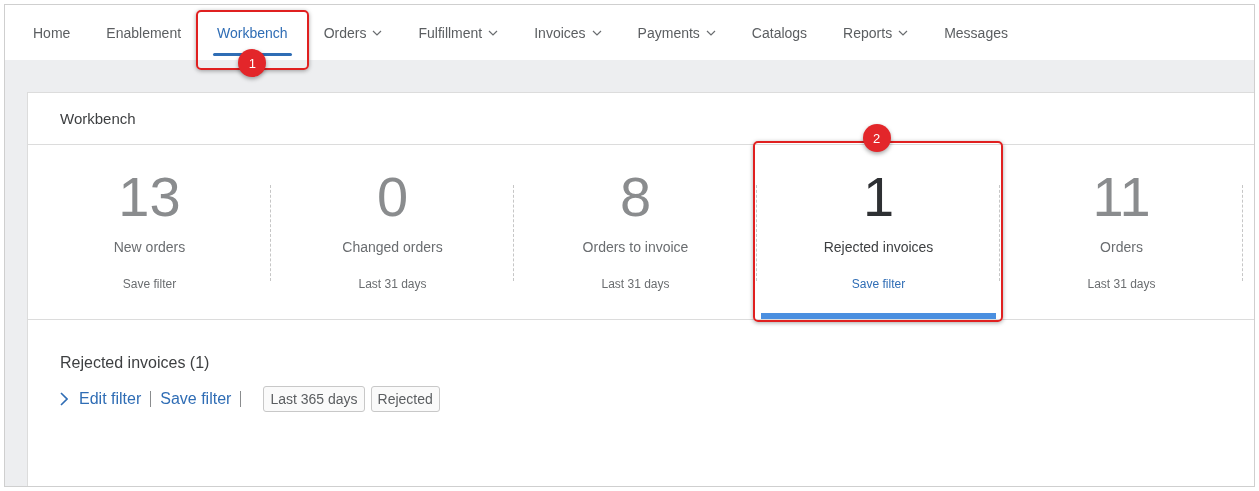 The width and height of the screenshot is (1259, 491). I want to click on nav-tab: Messages, so click(976, 32).